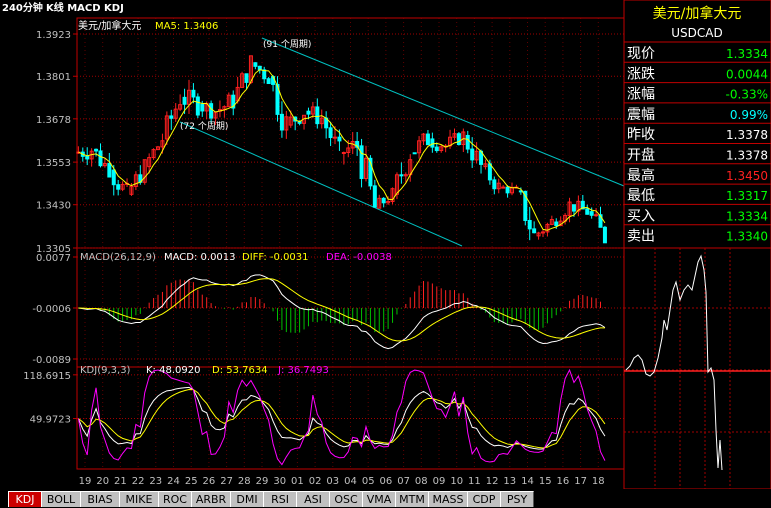 The image size is (771, 508). I want to click on tab-rsi: RSI, so click(280, 499).